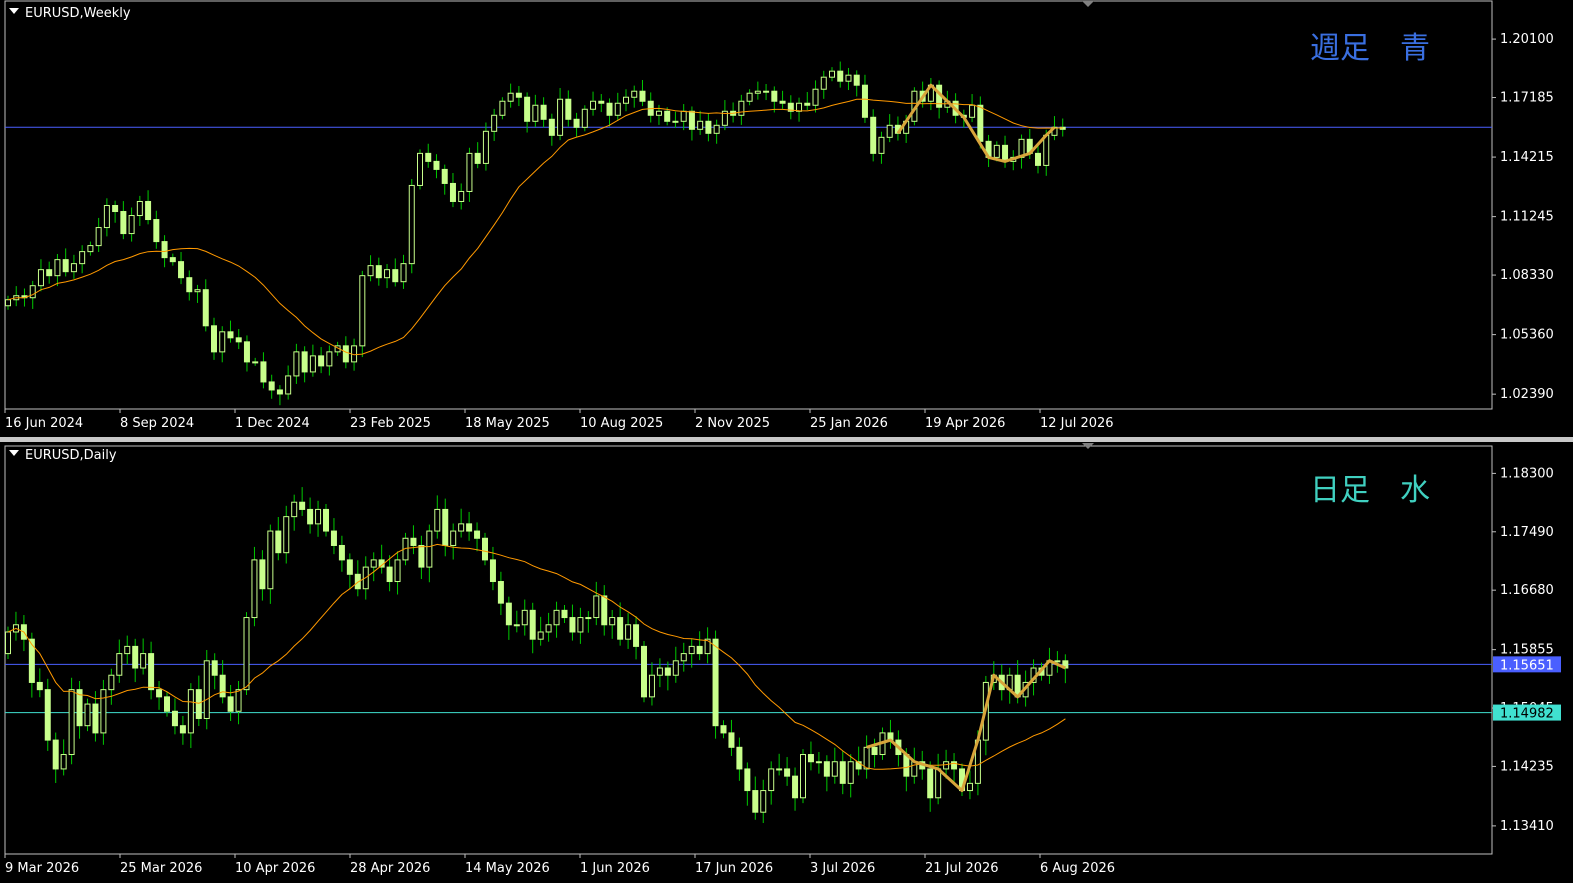 The width and height of the screenshot is (1573, 883). Describe the element at coordinates (507, 423) in the screenshot. I see `x-tick-label: 18 May 2025` at that location.